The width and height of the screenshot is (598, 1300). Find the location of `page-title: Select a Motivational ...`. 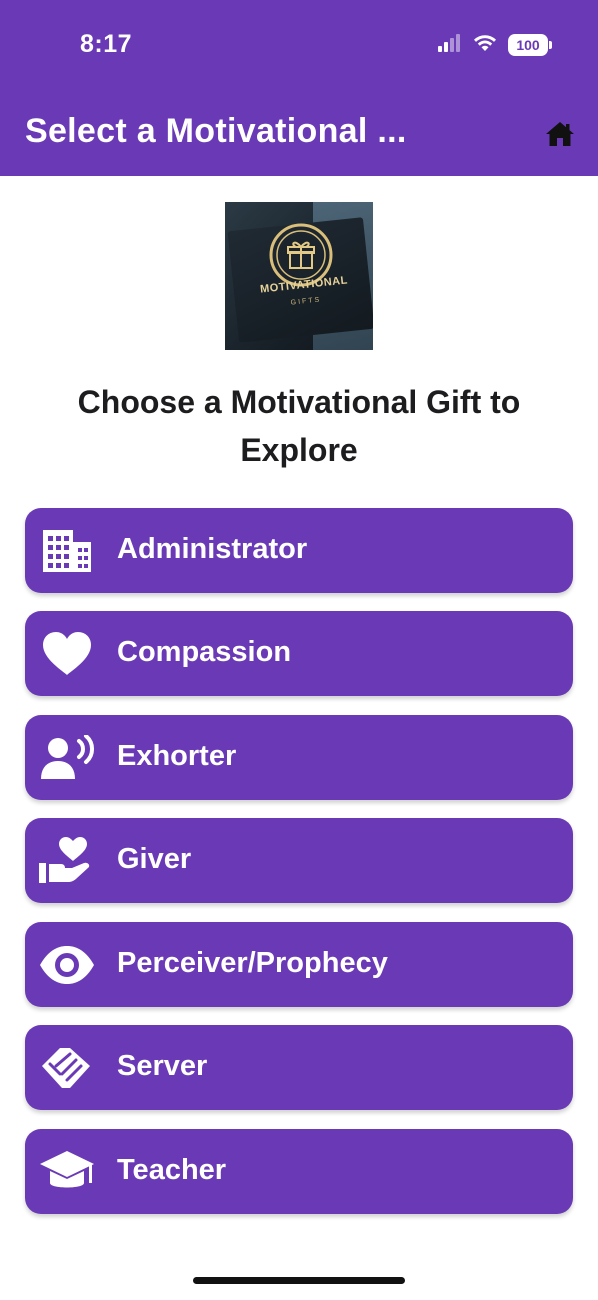

page-title: Select a Motivational ... is located at coordinates (216, 131).